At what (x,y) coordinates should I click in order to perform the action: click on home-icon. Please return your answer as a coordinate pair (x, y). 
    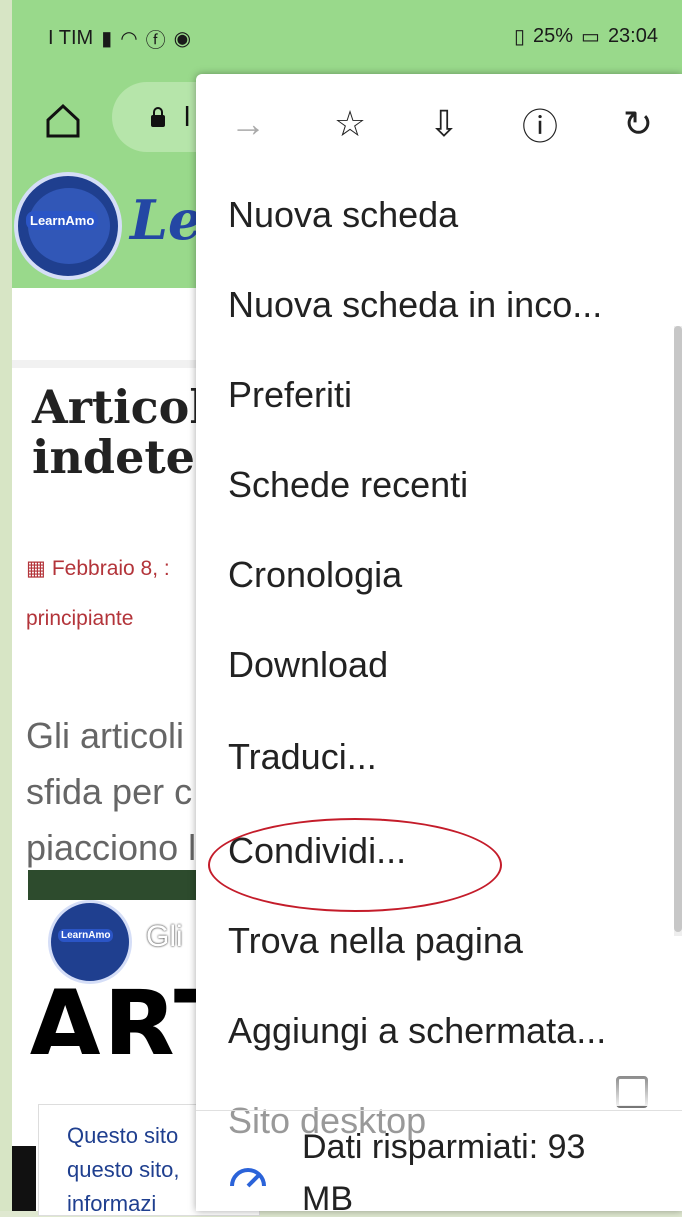
    Looking at the image, I should click on (63, 121).